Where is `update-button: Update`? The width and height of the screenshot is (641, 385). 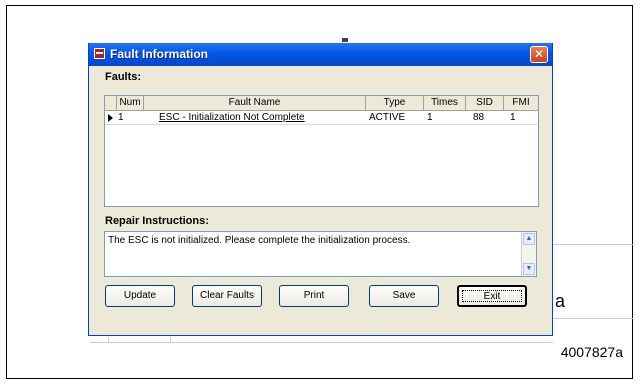 update-button: Update is located at coordinates (140, 296).